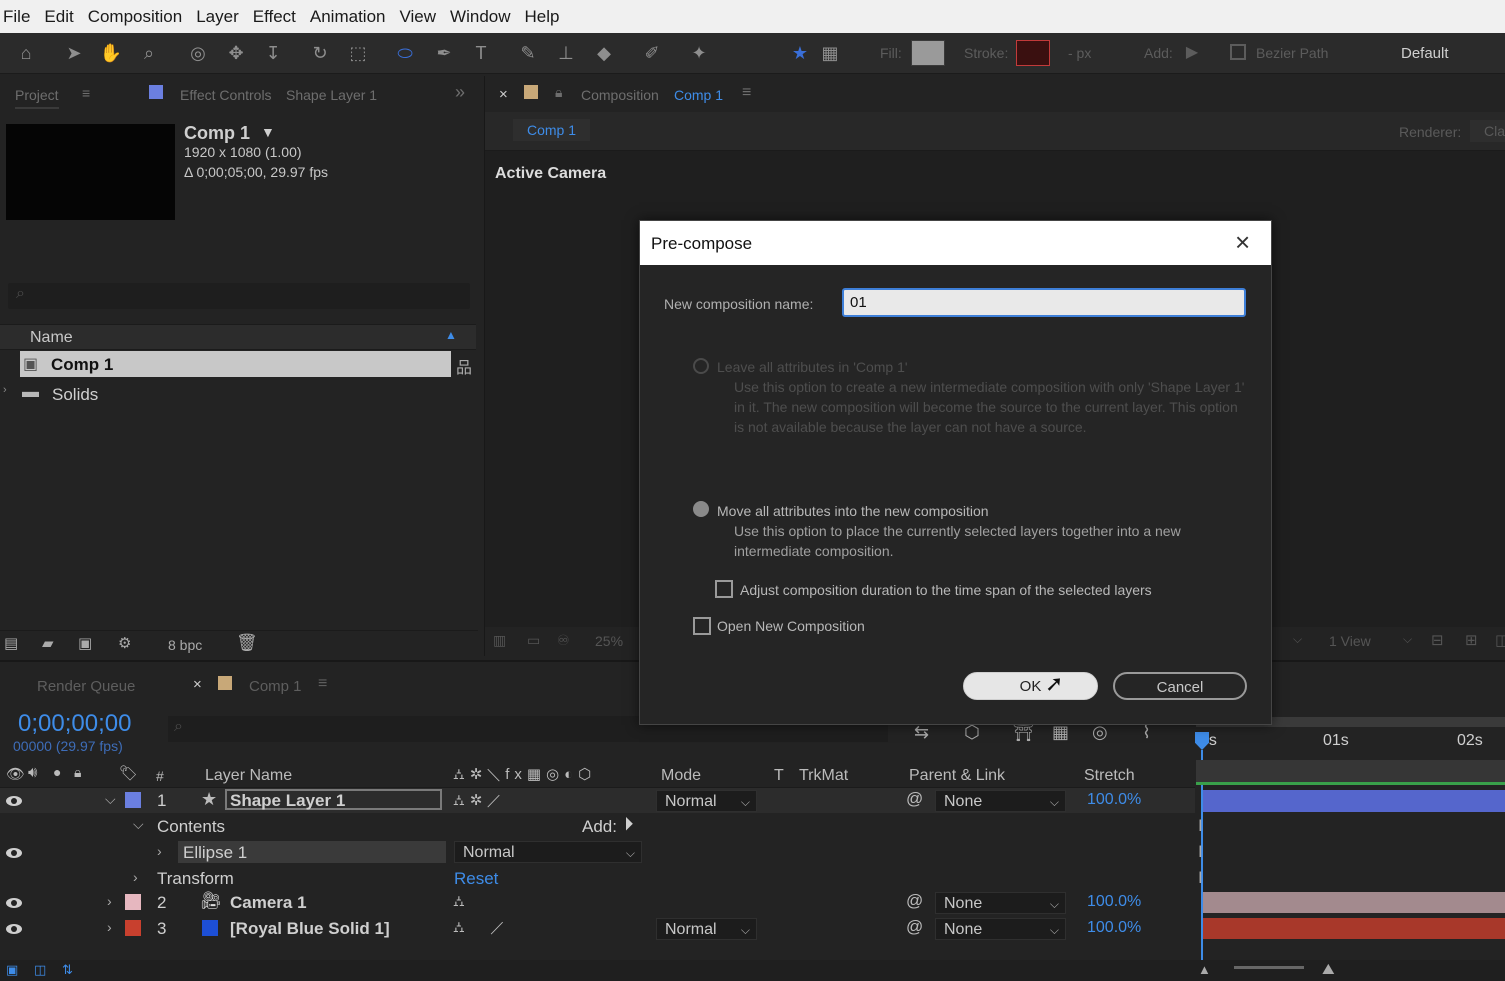 This screenshot has height=981, width=1505. What do you see at coordinates (12, 970) in the screenshot?
I see `layer-switches-toggle-icon: ▣` at bounding box center [12, 970].